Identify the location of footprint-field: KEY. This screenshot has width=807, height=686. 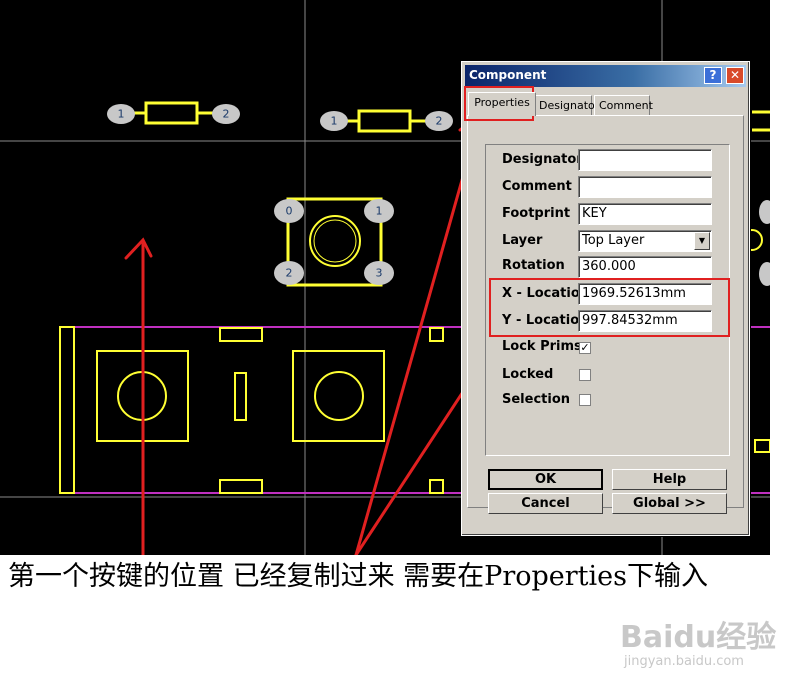
(645, 214).